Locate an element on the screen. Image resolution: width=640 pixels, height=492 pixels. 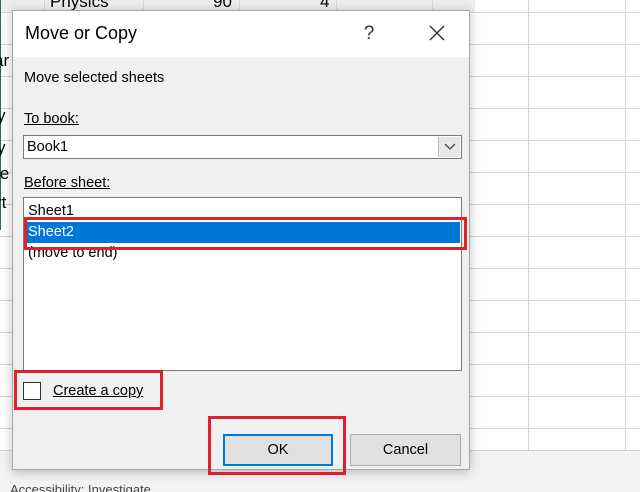
before-sheet-label-text: Before sheet: is located at coordinates (67, 183).